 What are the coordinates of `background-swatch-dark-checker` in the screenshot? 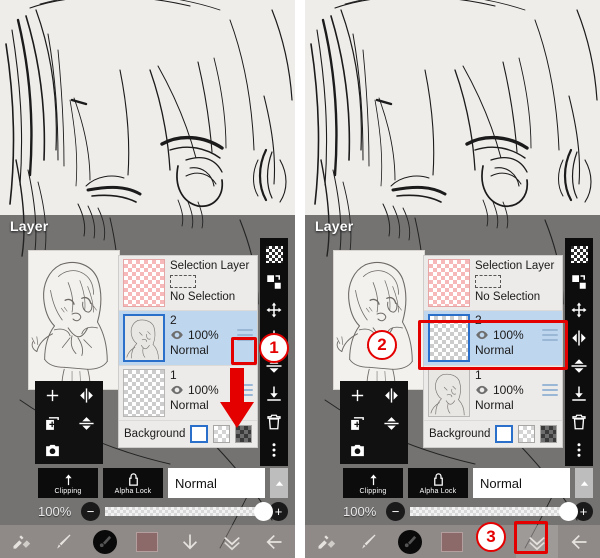 It's located at (548, 434).